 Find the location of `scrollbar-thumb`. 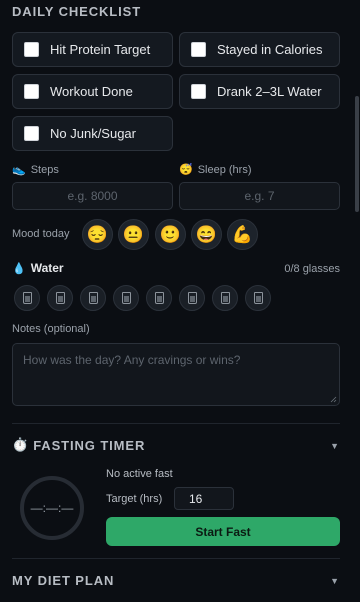

scrollbar-thumb is located at coordinates (357, 154).